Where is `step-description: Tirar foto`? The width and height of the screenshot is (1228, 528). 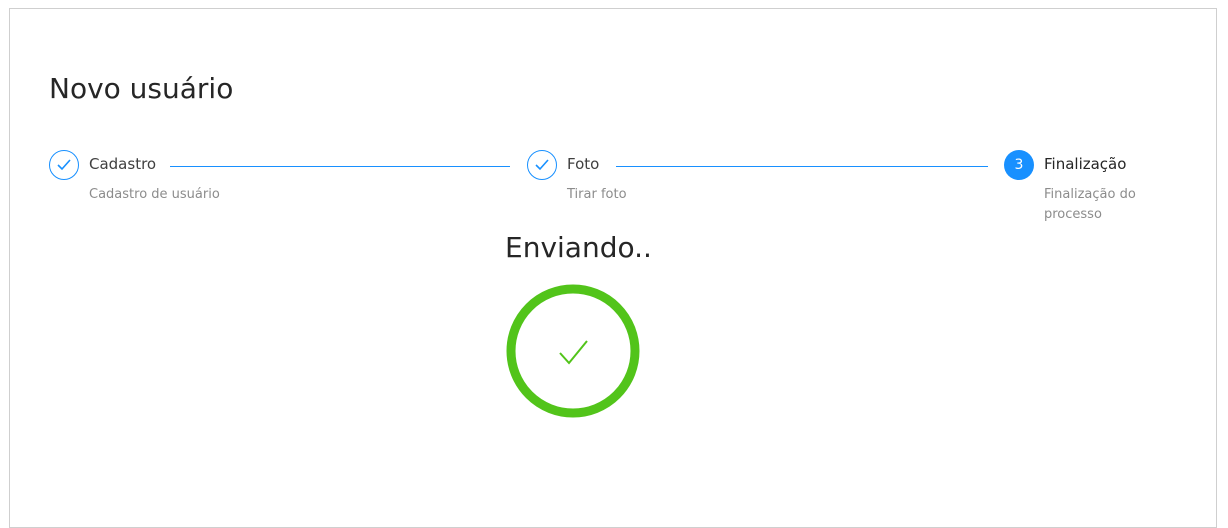
step-description: Tirar foto is located at coordinates (597, 194).